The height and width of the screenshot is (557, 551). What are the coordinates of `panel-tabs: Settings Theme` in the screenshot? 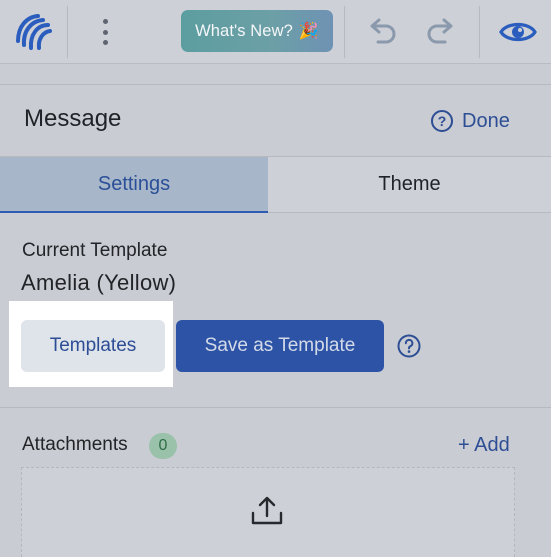 It's located at (275, 184).